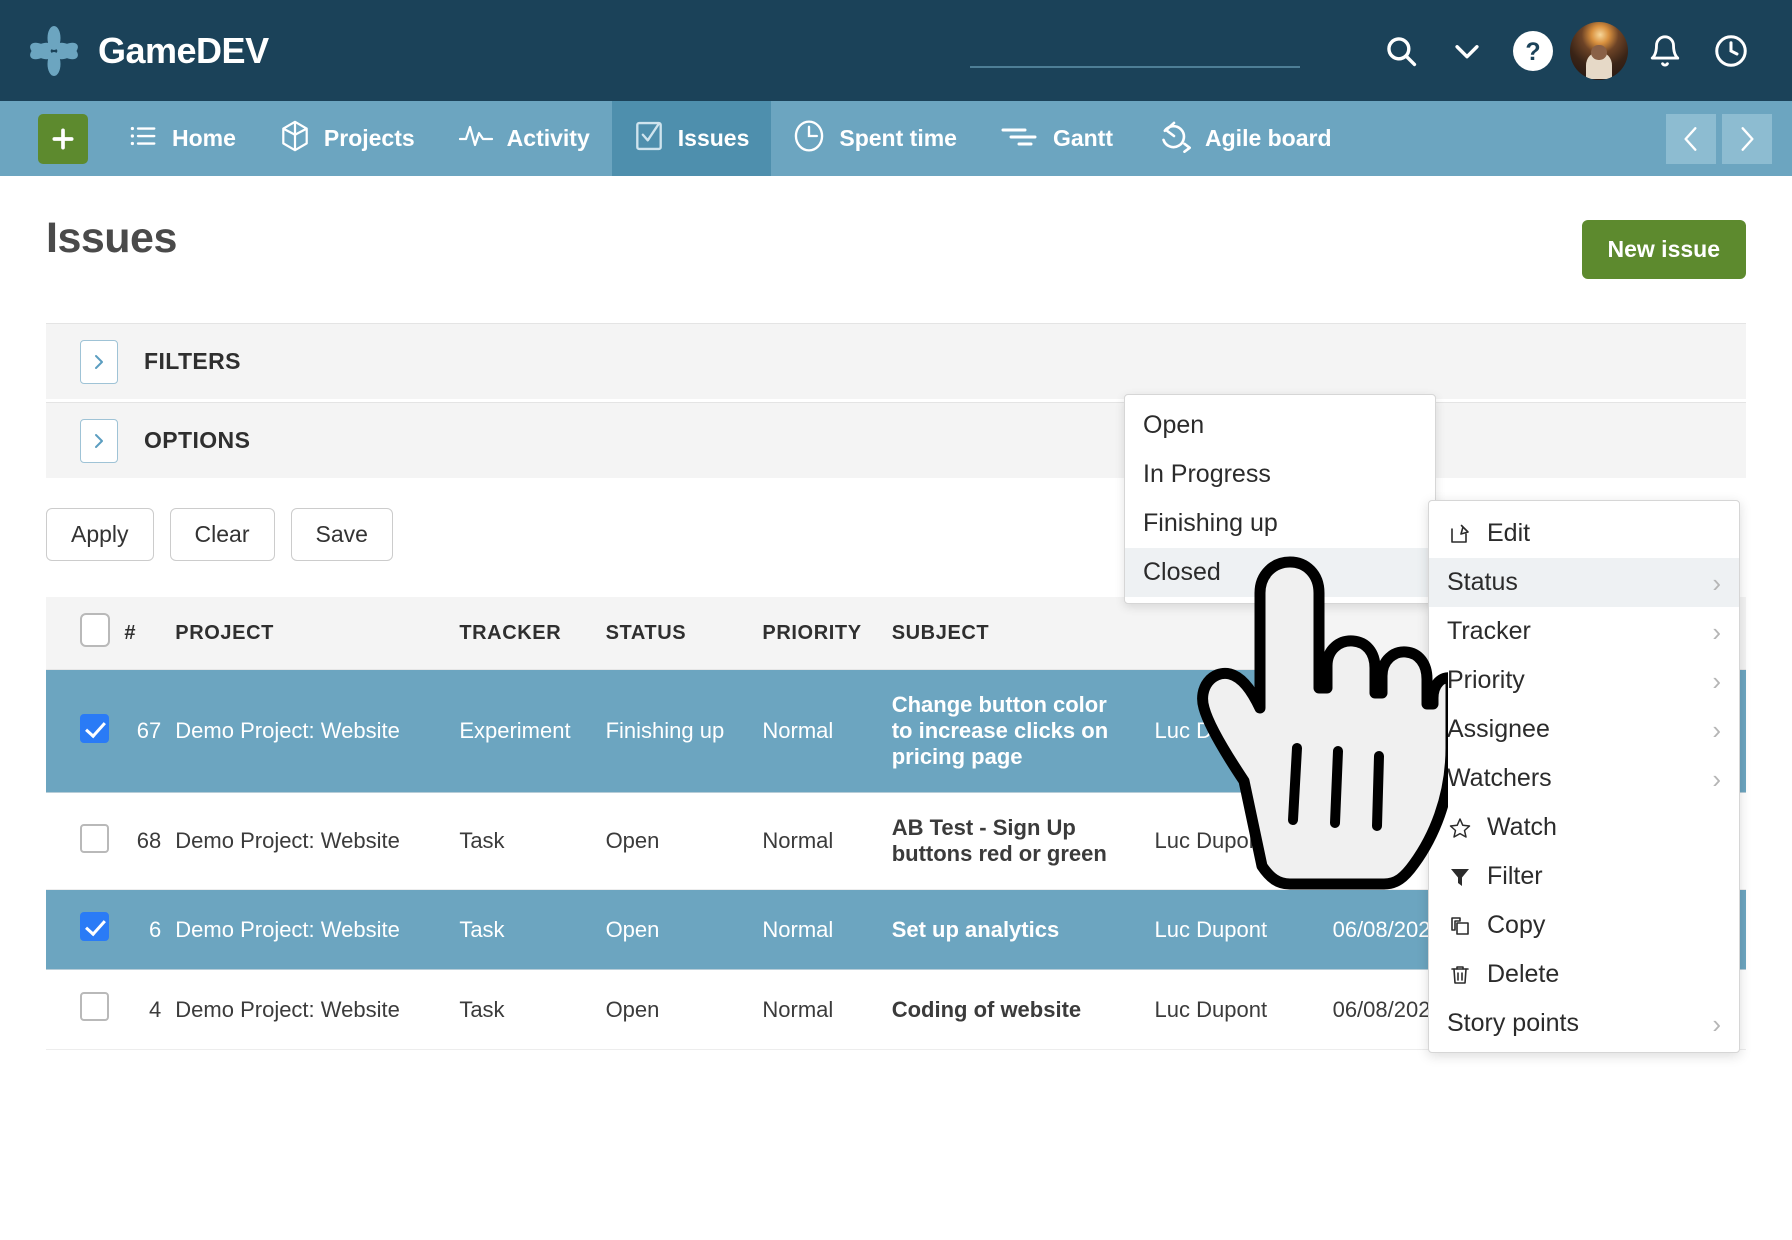 This screenshot has width=1792, height=1240. What do you see at coordinates (1280, 425) in the screenshot?
I see `status-option-open: Open` at bounding box center [1280, 425].